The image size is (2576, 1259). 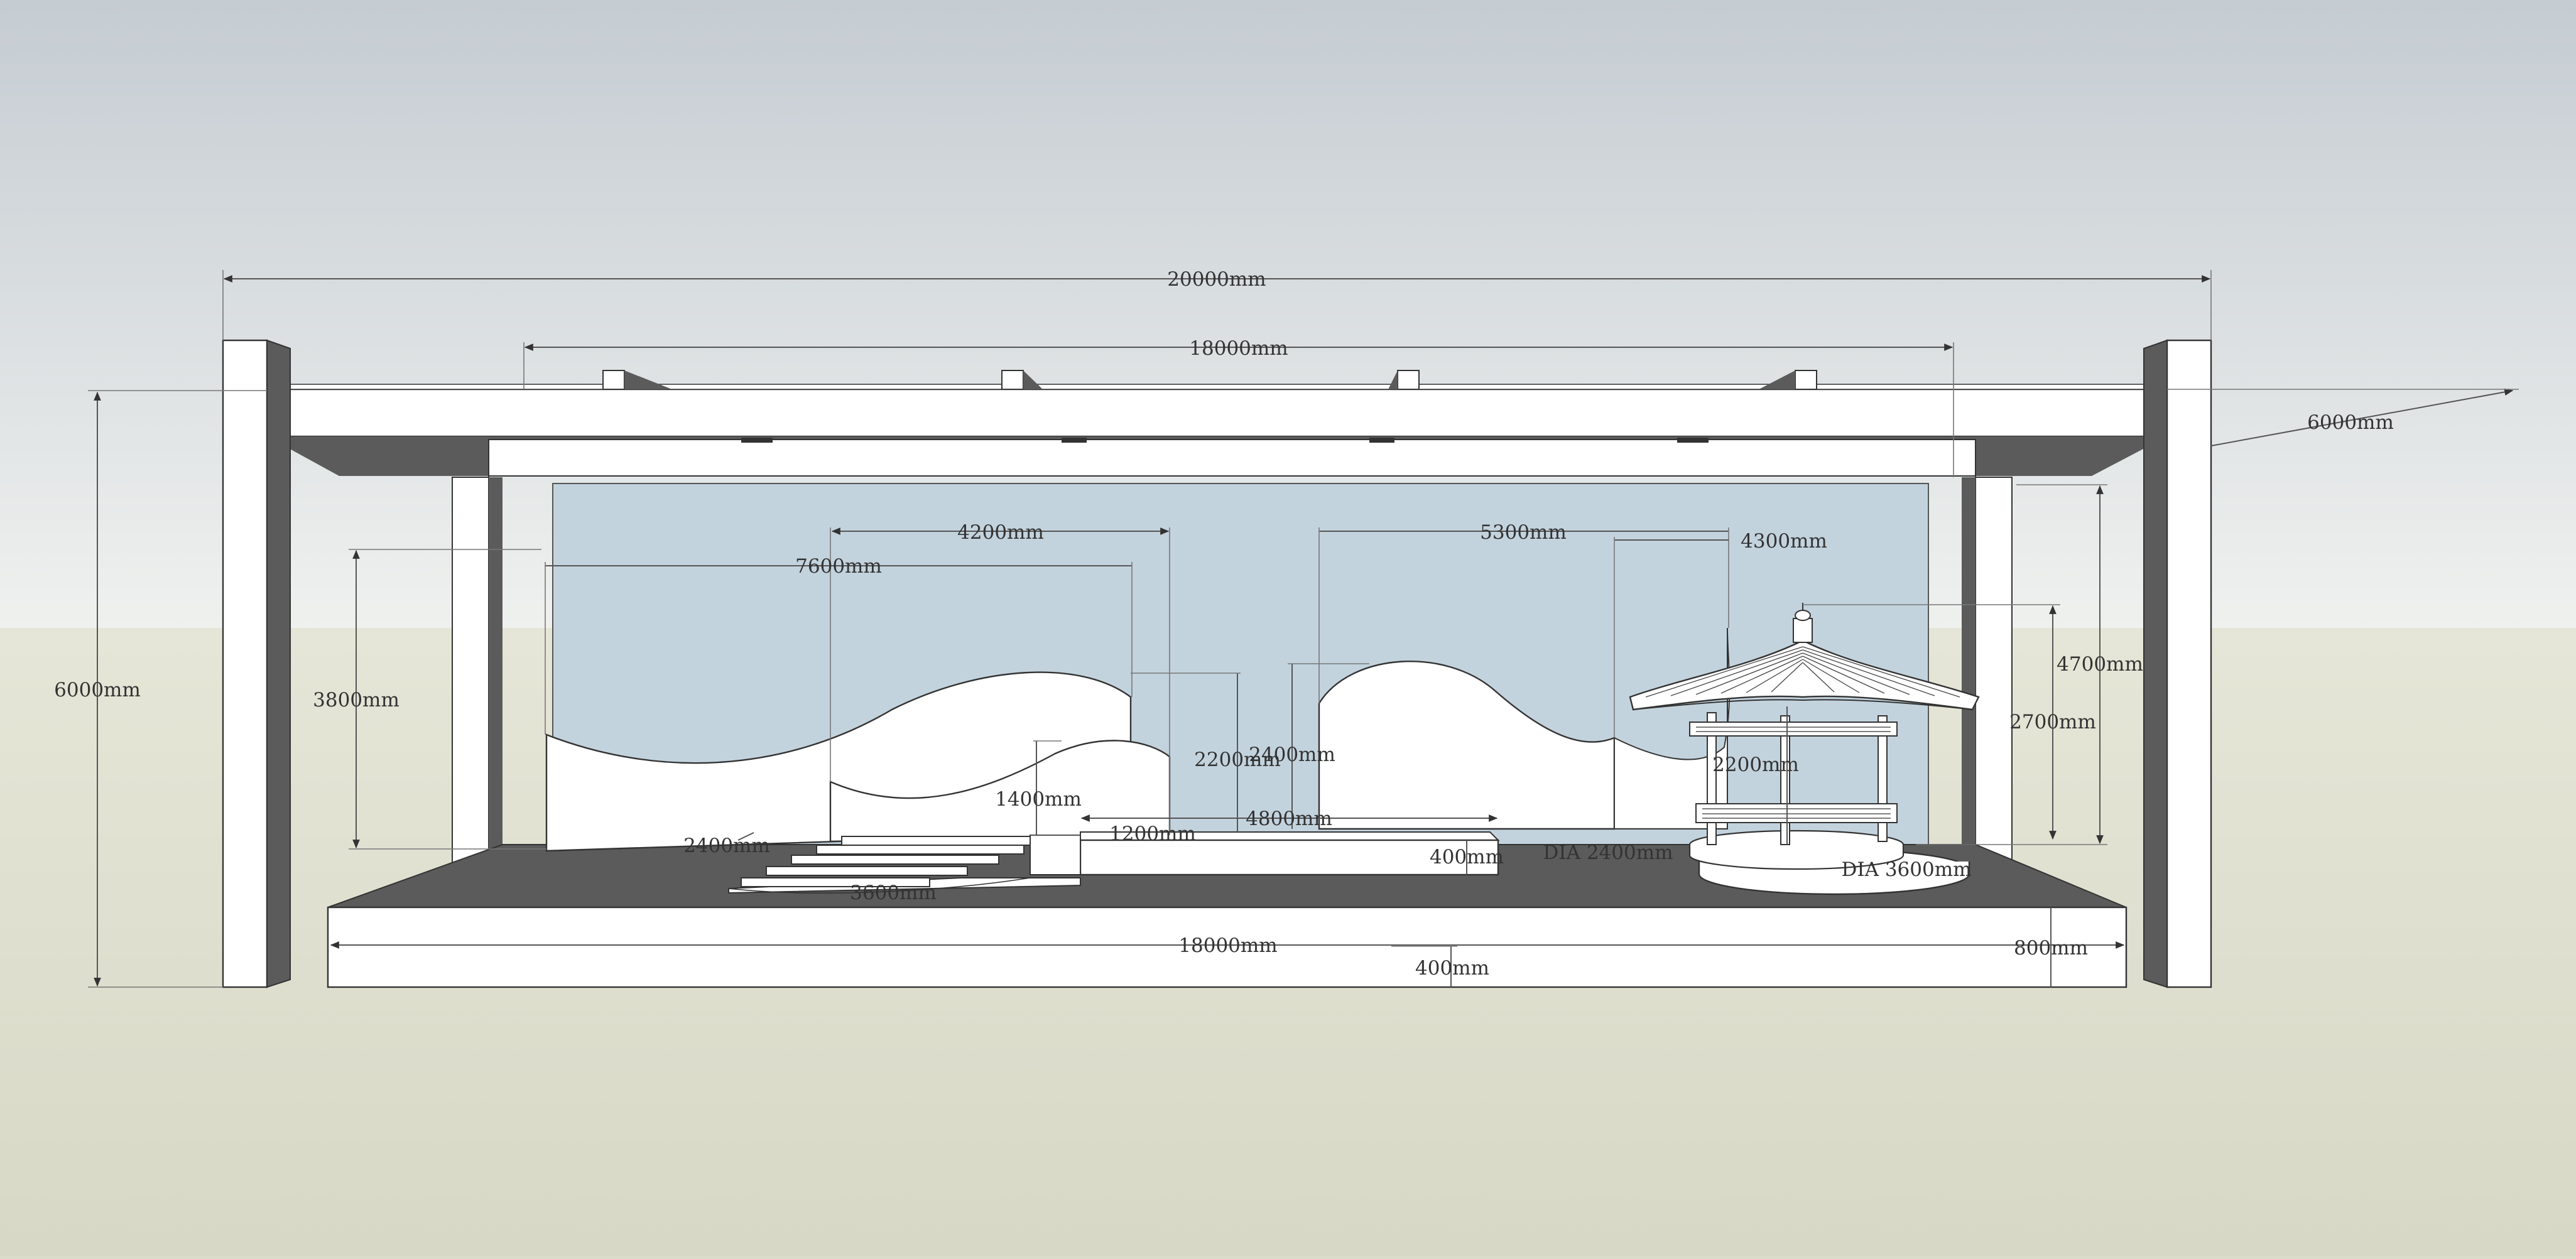 What do you see at coordinates (893, 893) in the screenshot?
I see `dim-stair-depth: 3600mm` at bounding box center [893, 893].